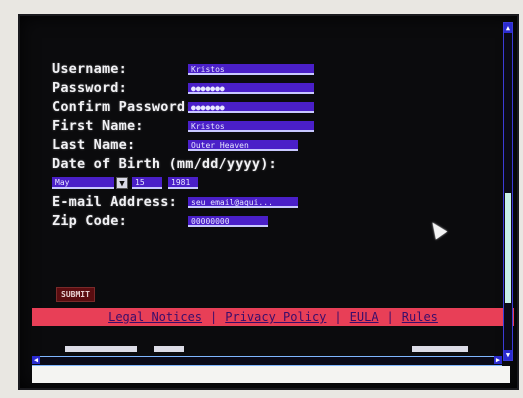 This screenshot has width=523, height=398. Describe the element at coordinates (267, 361) in the screenshot. I see `horizontal-scrollbar: ◀ ▶` at that location.